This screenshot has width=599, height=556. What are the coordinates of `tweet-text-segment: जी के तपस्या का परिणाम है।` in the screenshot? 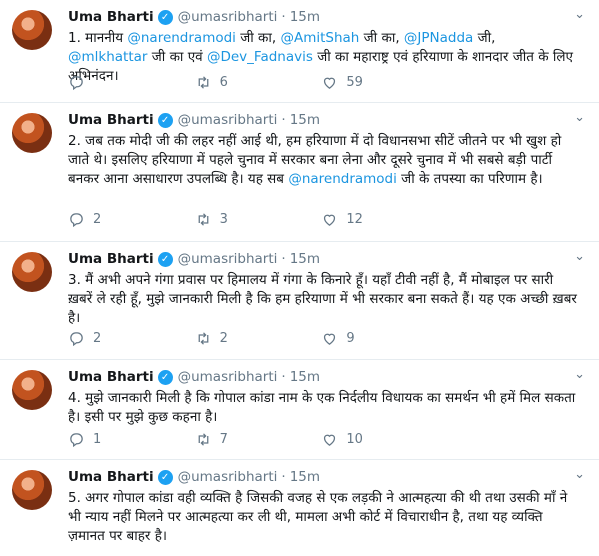 It's located at (469, 179).